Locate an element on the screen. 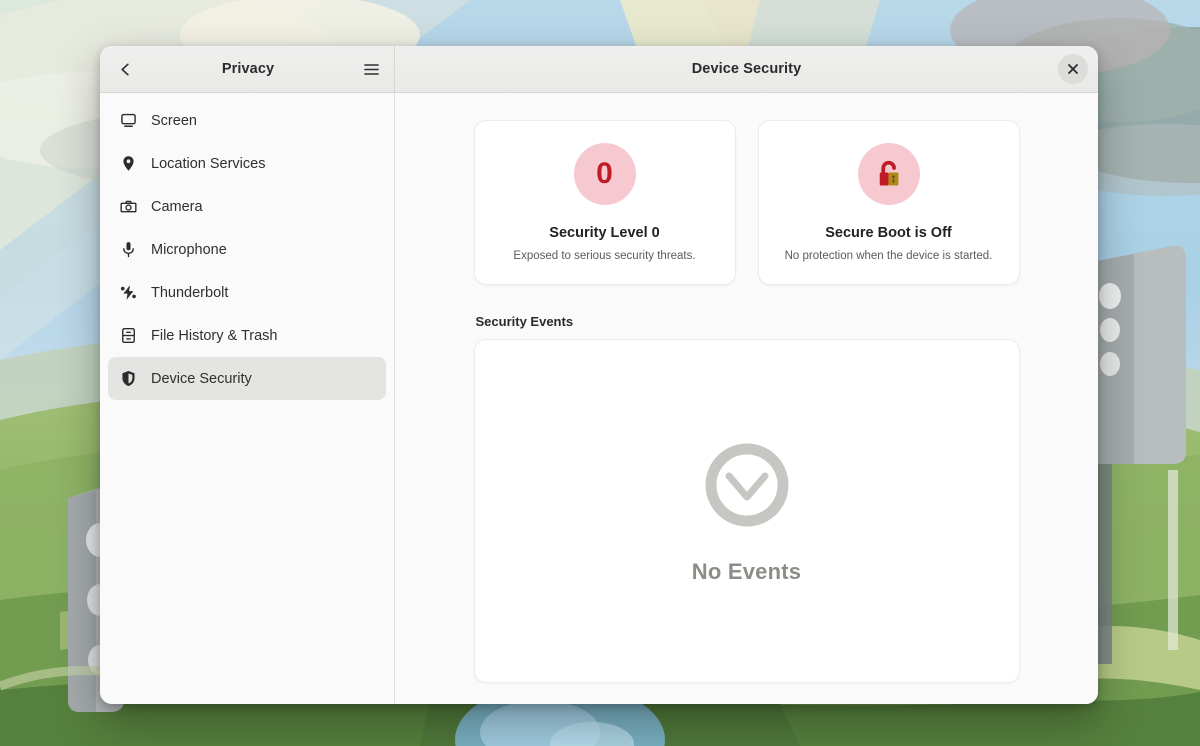 The height and width of the screenshot is (746, 1200). sidebar-item-file-history-trash: File History & Trash is located at coordinates (247, 335).